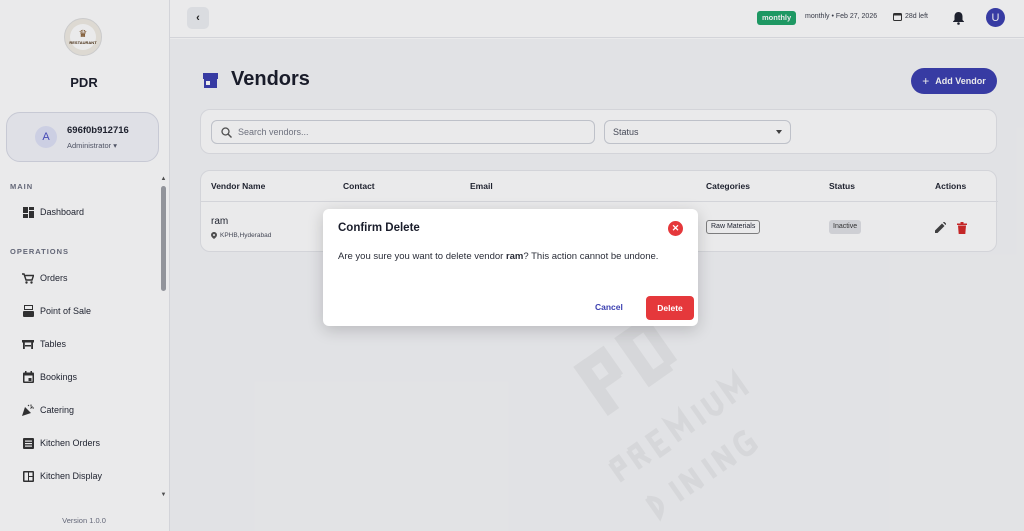 The width and height of the screenshot is (1024, 531). Describe the element at coordinates (609, 307) in the screenshot. I see `cancel-button: Cancel` at that location.